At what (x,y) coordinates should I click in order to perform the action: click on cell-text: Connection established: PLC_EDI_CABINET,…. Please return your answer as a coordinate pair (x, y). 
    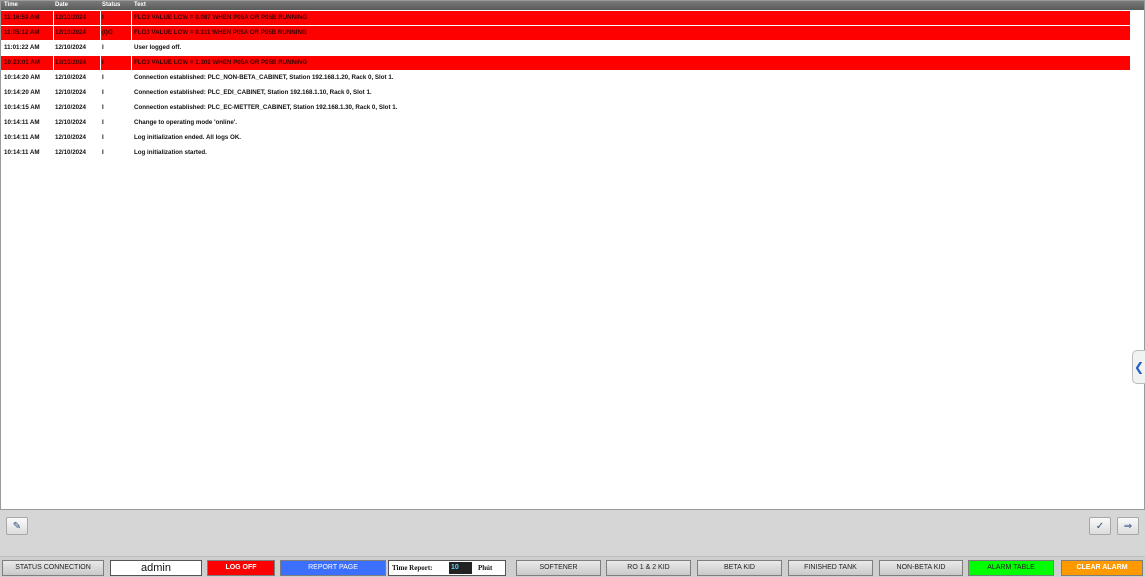
    Looking at the image, I should click on (253, 92).